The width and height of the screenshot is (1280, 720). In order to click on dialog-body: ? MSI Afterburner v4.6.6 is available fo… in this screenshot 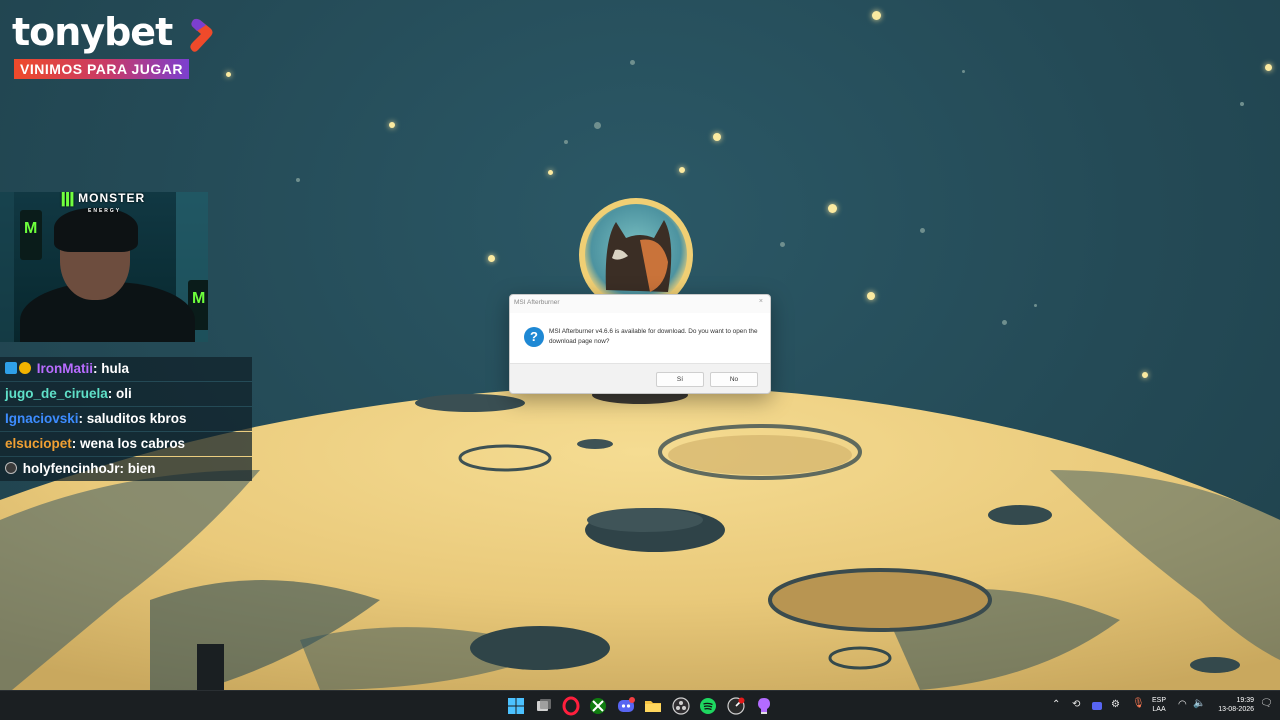, I will do `click(640, 338)`.